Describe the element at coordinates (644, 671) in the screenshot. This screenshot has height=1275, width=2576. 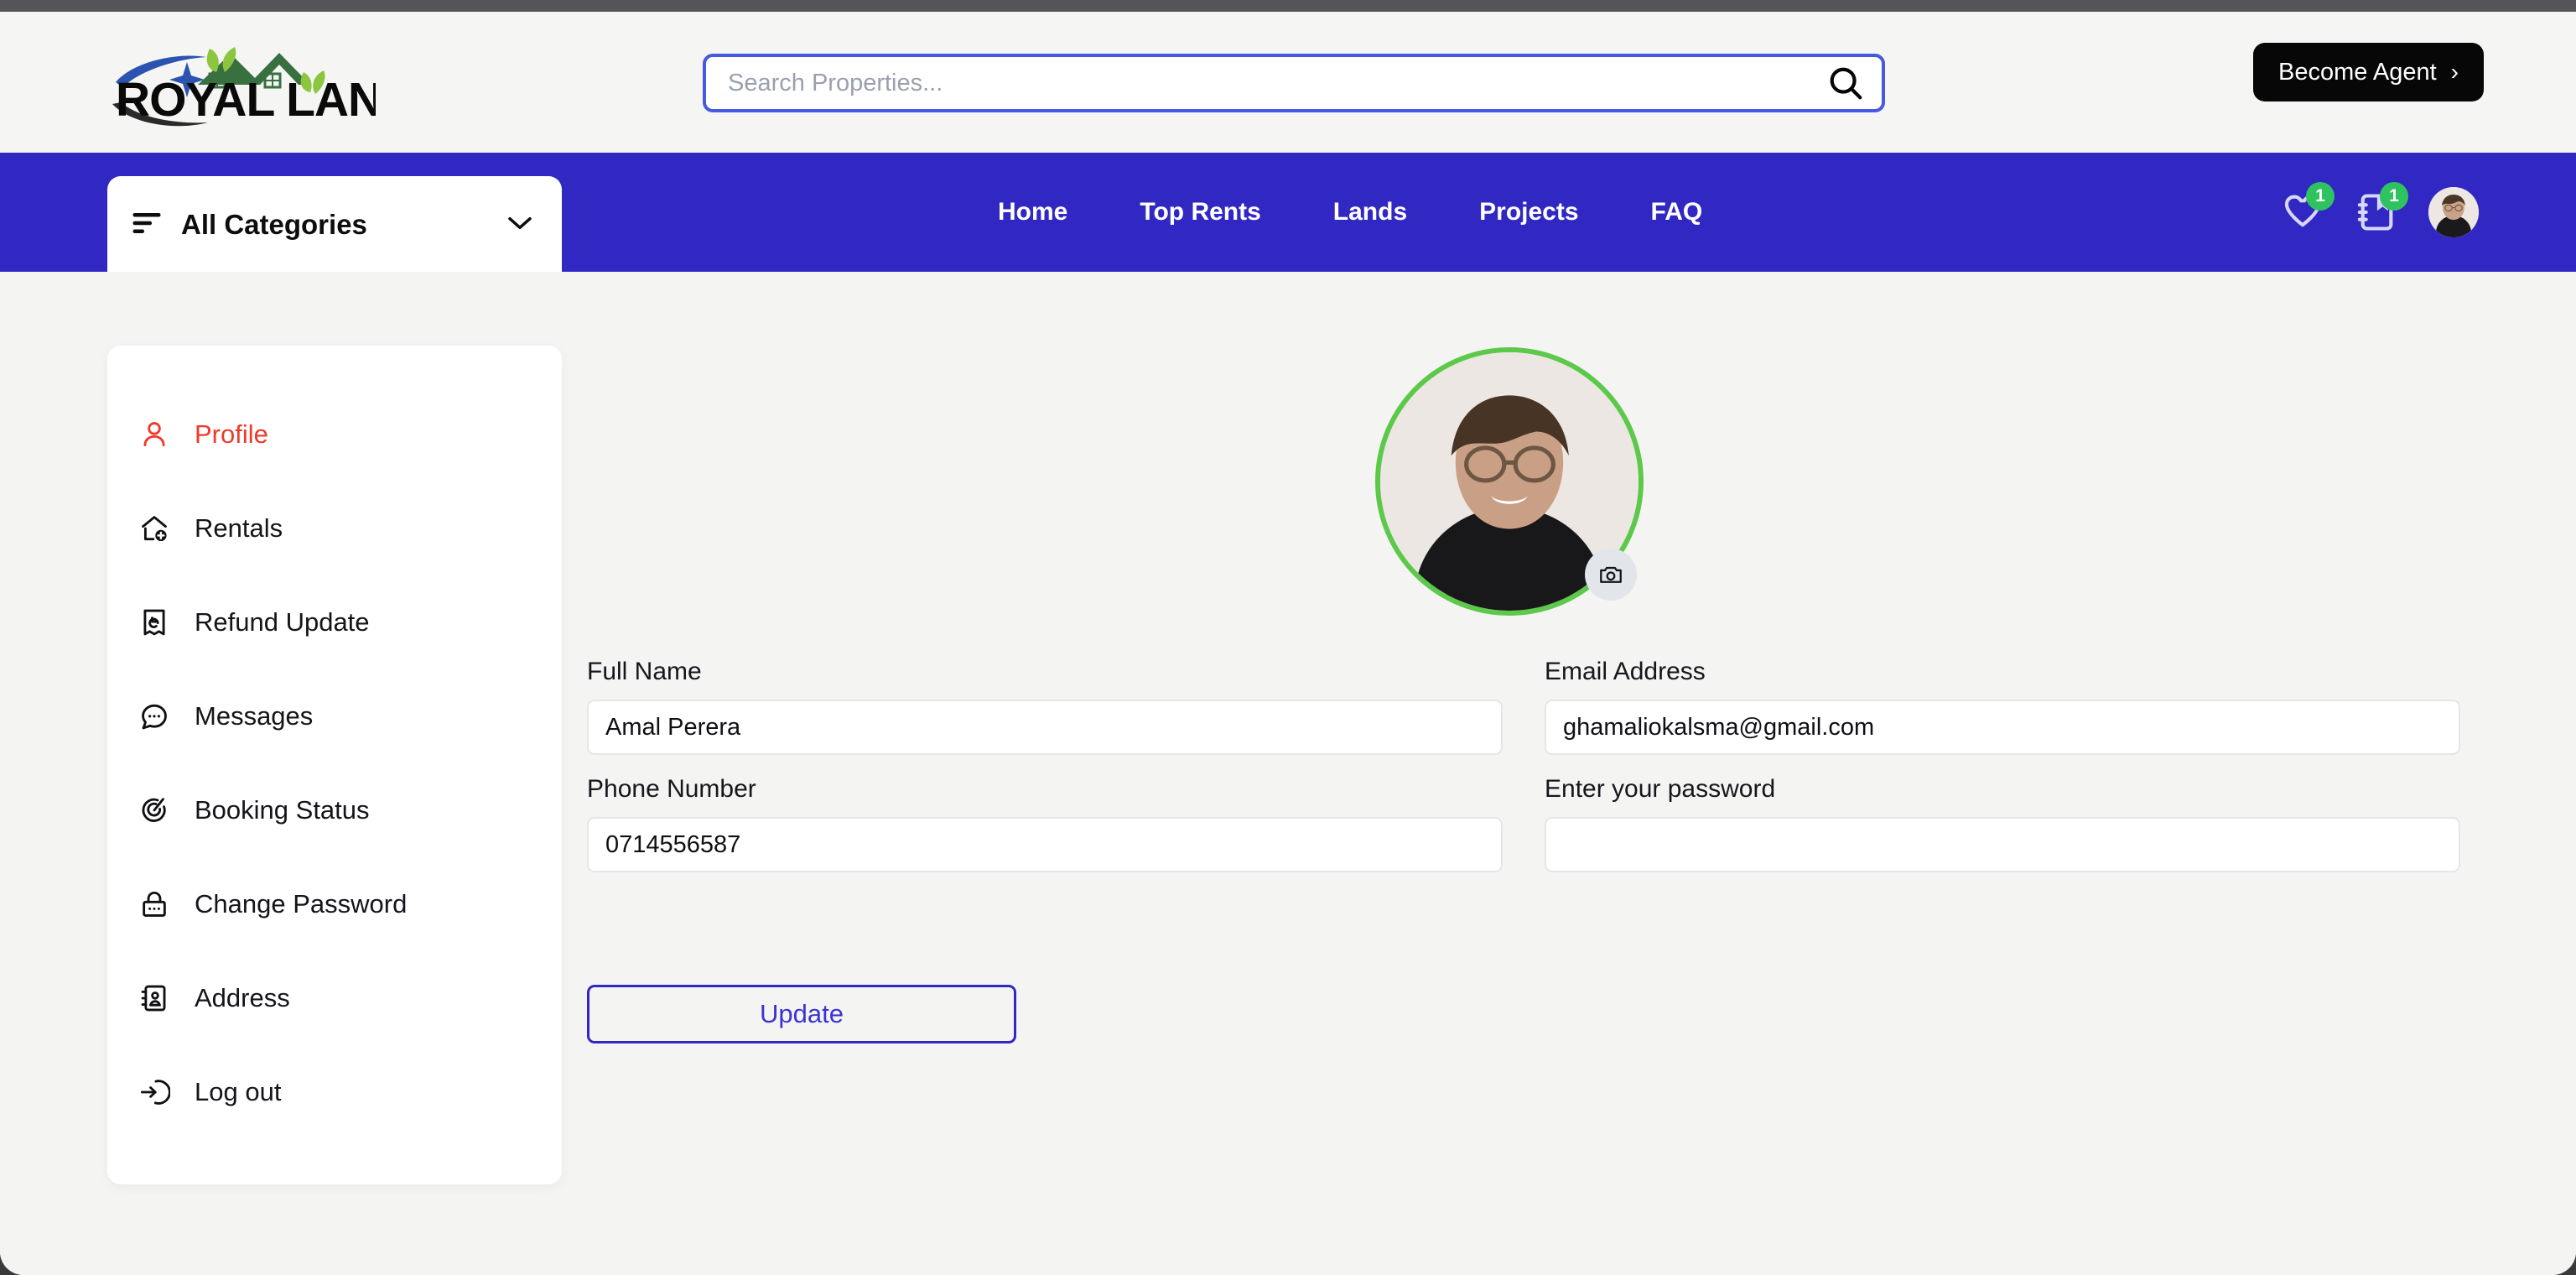
I see `label-full-name: Full Name` at that location.